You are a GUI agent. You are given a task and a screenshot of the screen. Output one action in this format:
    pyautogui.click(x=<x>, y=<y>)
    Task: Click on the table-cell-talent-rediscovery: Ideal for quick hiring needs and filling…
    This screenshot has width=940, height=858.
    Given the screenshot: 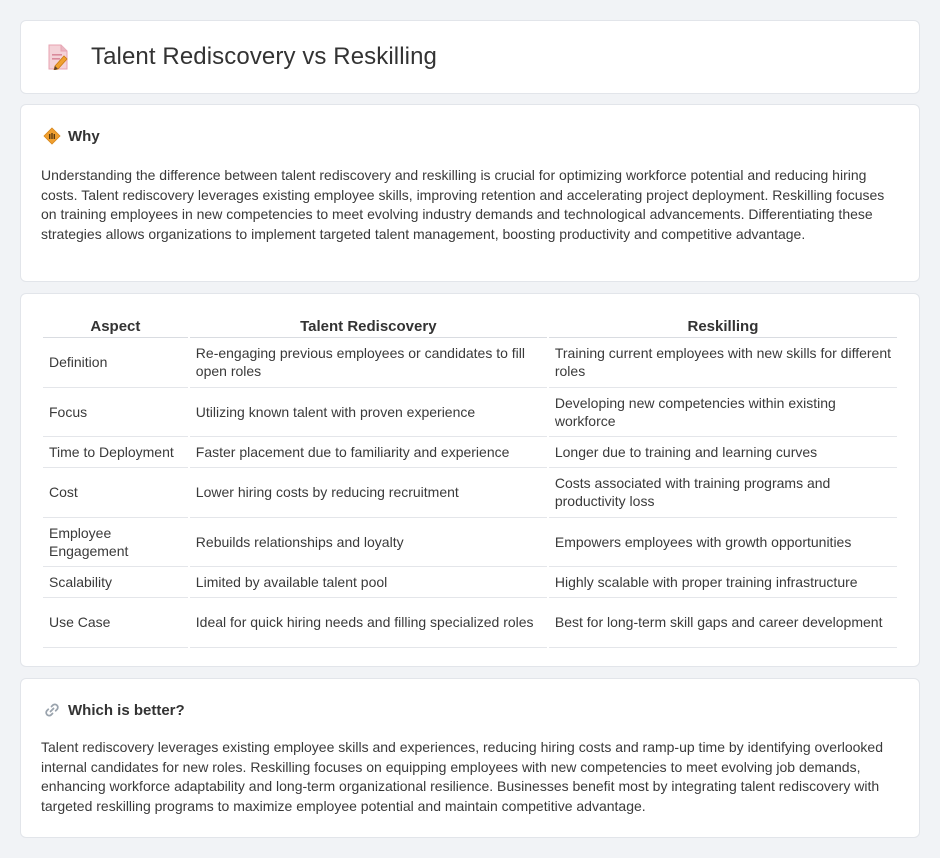 What is the action you would take?
    pyautogui.click(x=368, y=623)
    